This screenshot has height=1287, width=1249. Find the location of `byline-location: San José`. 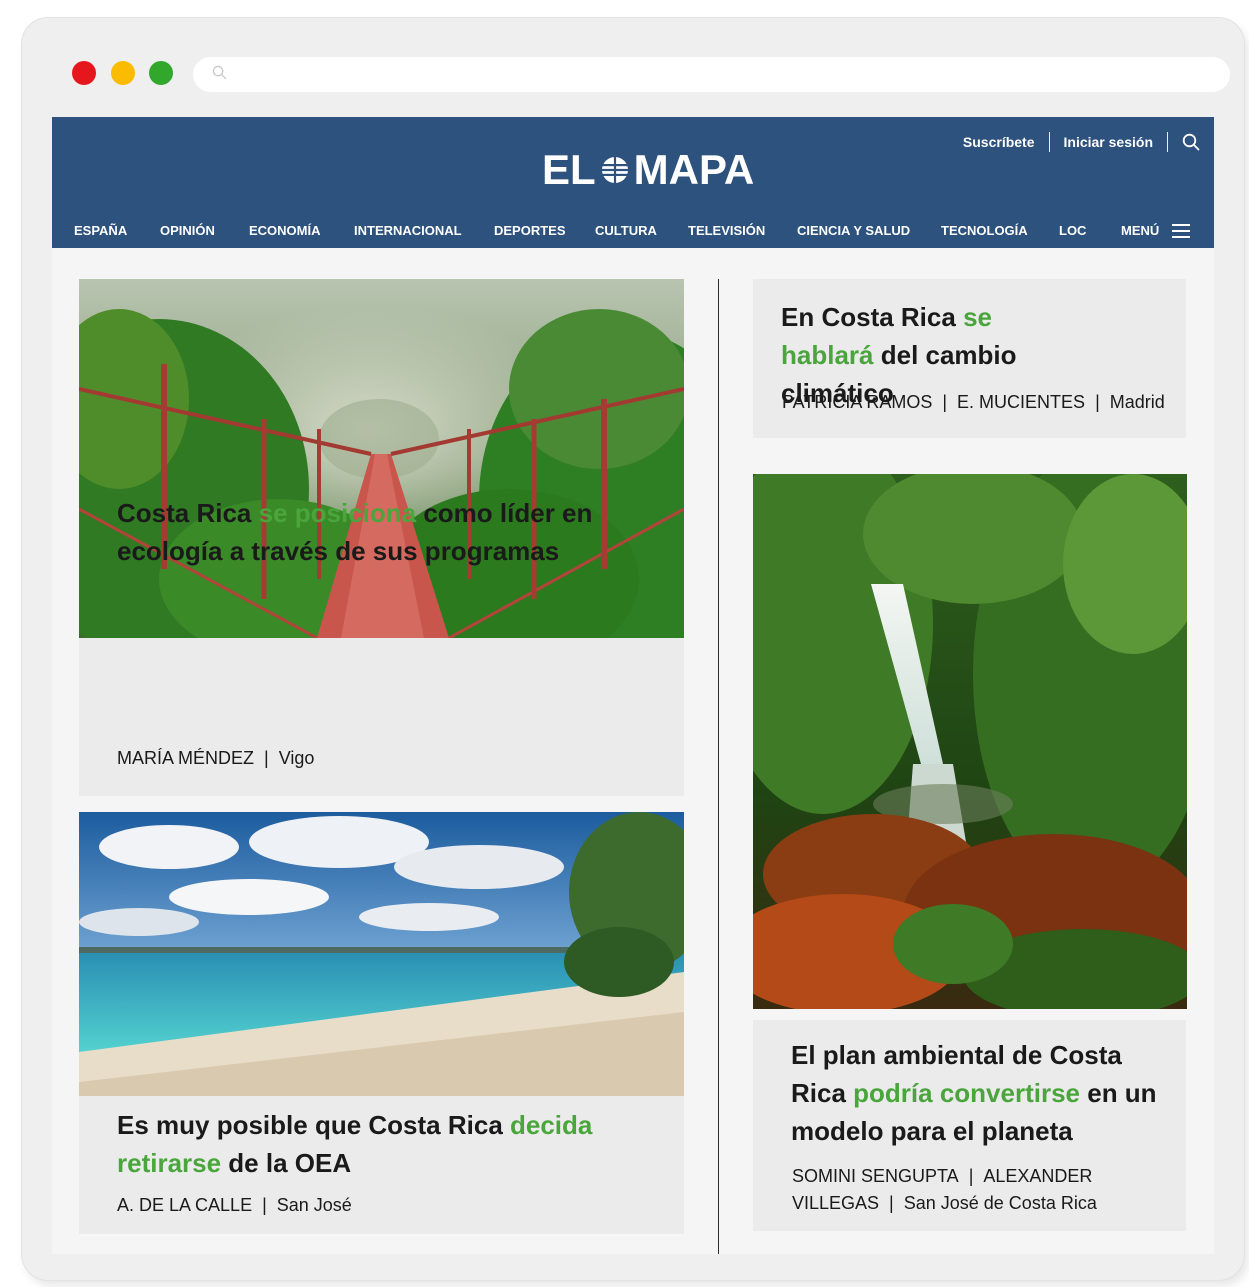

byline-location: San José is located at coordinates (314, 1205).